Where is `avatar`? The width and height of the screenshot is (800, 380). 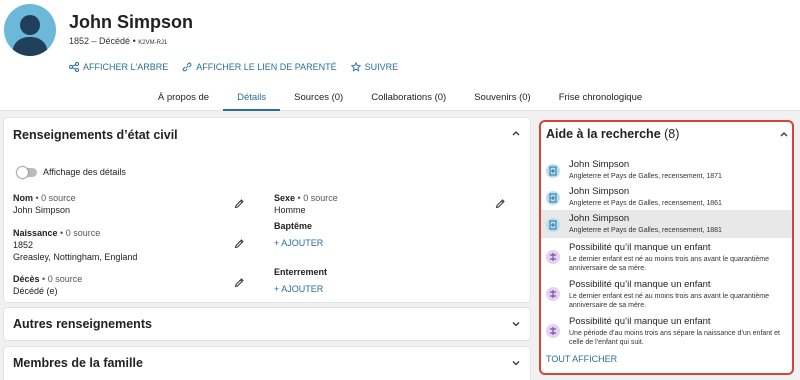 avatar is located at coordinates (30, 30).